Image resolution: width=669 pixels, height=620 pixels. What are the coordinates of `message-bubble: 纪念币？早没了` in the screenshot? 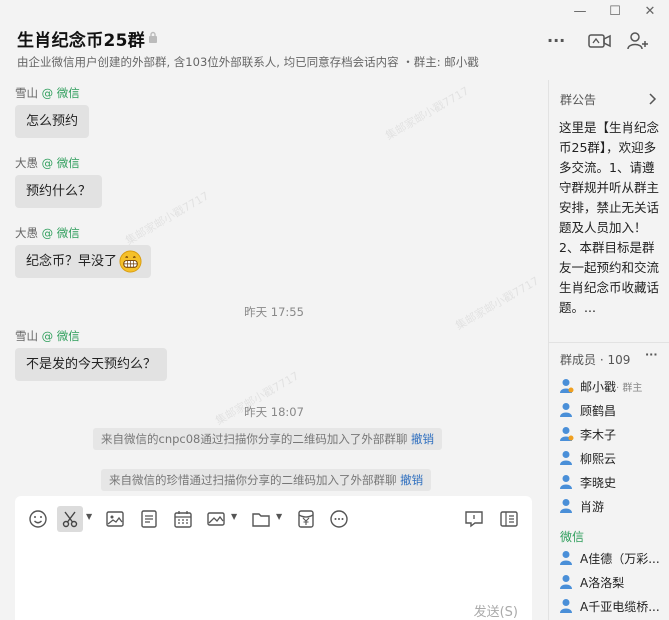 It's located at (83, 261).